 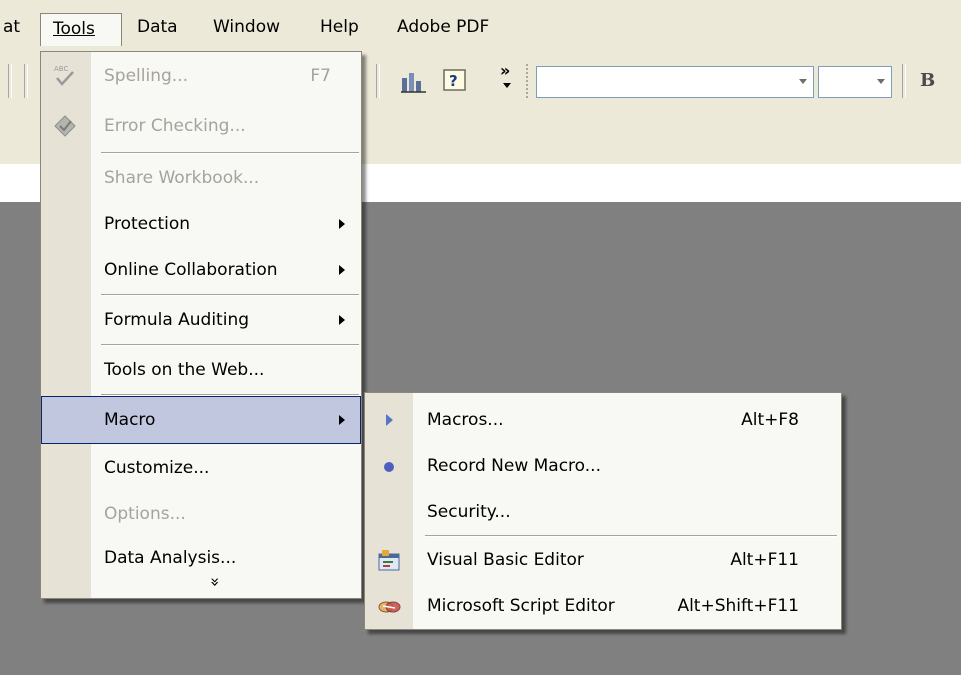 What do you see at coordinates (505, 70) in the screenshot?
I see `overflow-chevron-icon: »` at bounding box center [505, 70].